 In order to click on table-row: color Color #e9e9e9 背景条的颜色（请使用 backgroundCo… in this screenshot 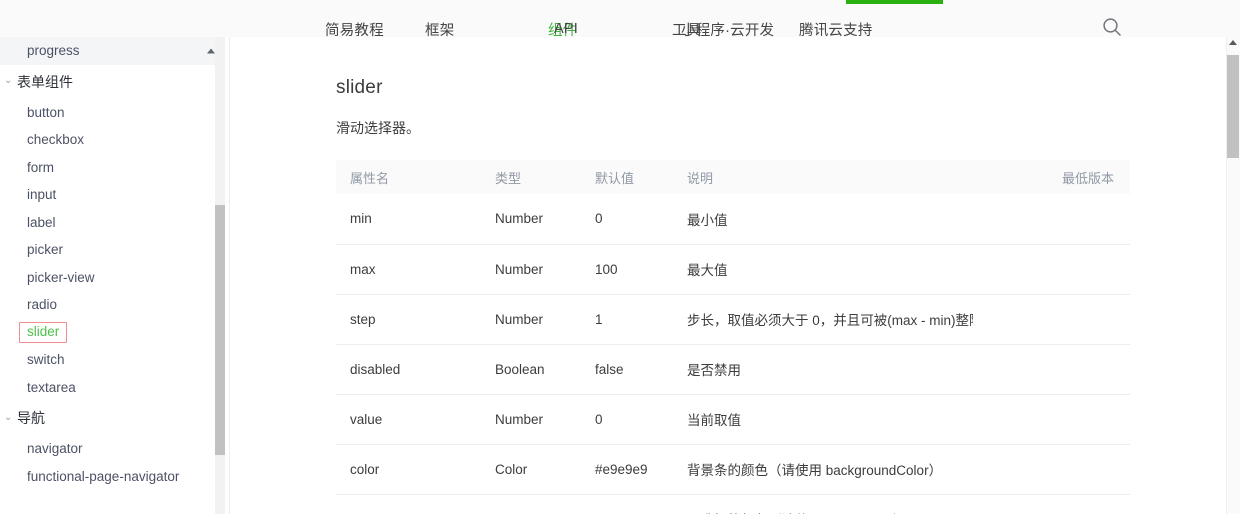, I will do `click(733, 469)`.